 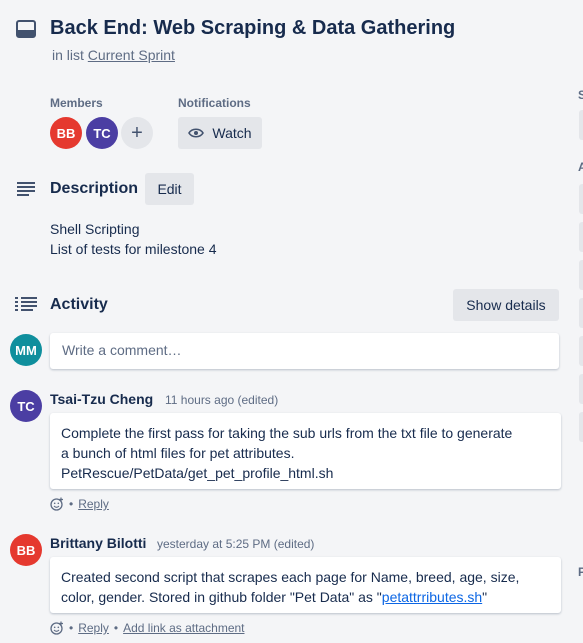 What do you see at coordinates (580, 95) in the screenshot?
I see `sidebar-section-label: S` at bounding box center [580, 95].